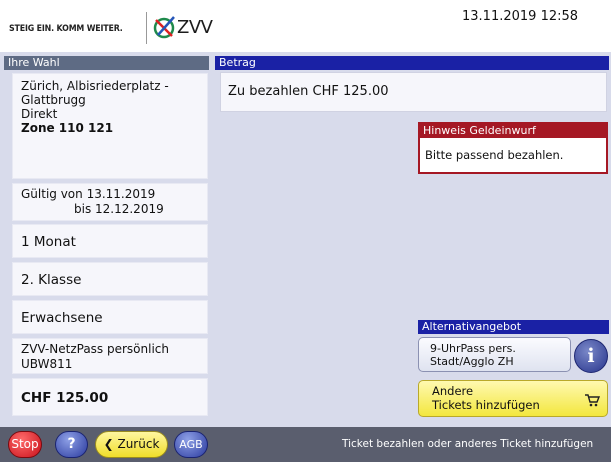 This screenshot has width=611, height=462. Describe the element at coordinates (494, 155) in the screenshot. I see `coin-notice-text: Bitte passend bezahlen.` at that location.